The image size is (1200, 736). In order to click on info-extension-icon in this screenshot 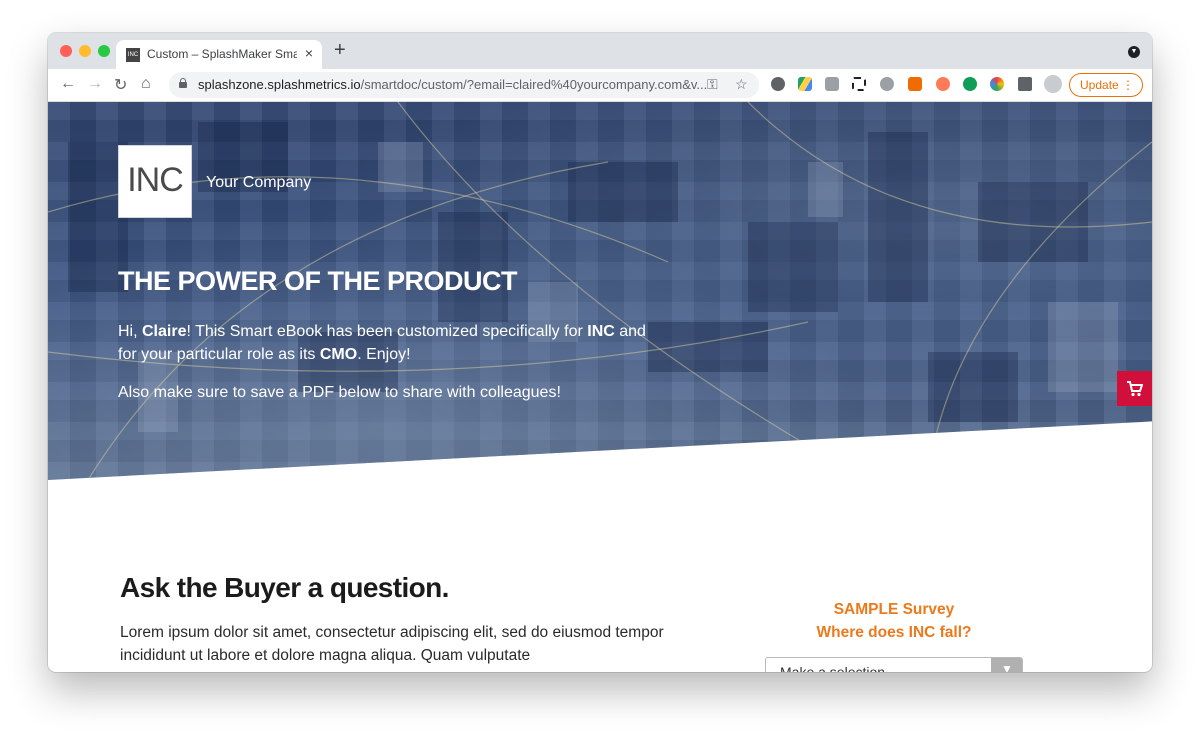, I will do `click(887, 84)`.